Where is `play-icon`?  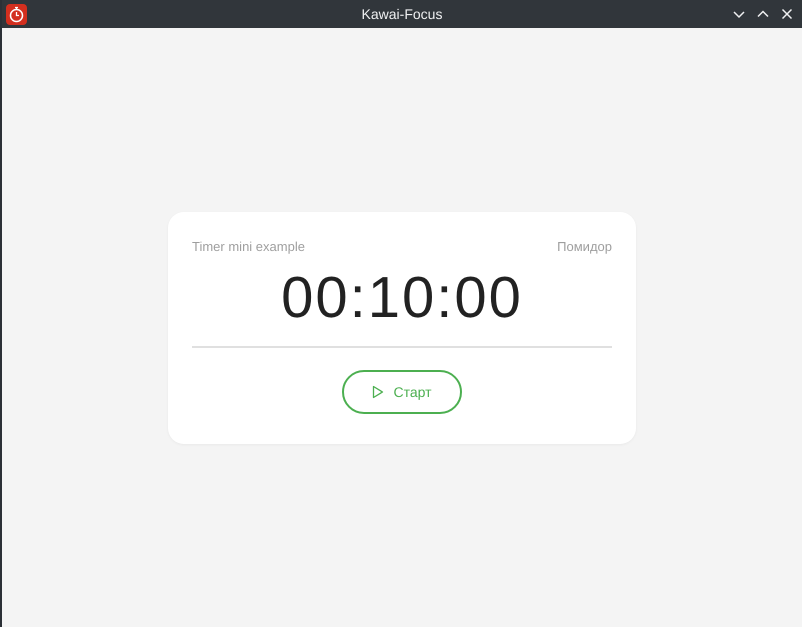
play-icon is located at coordinates (378, 391).